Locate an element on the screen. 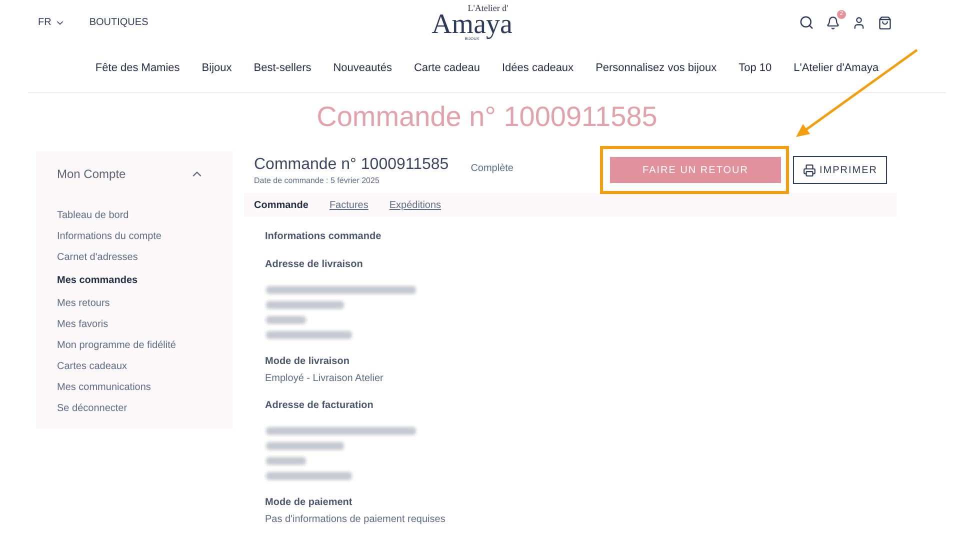 The image size is (974, 554). order-tab: Expéditions is located at coordinates (415, 205).